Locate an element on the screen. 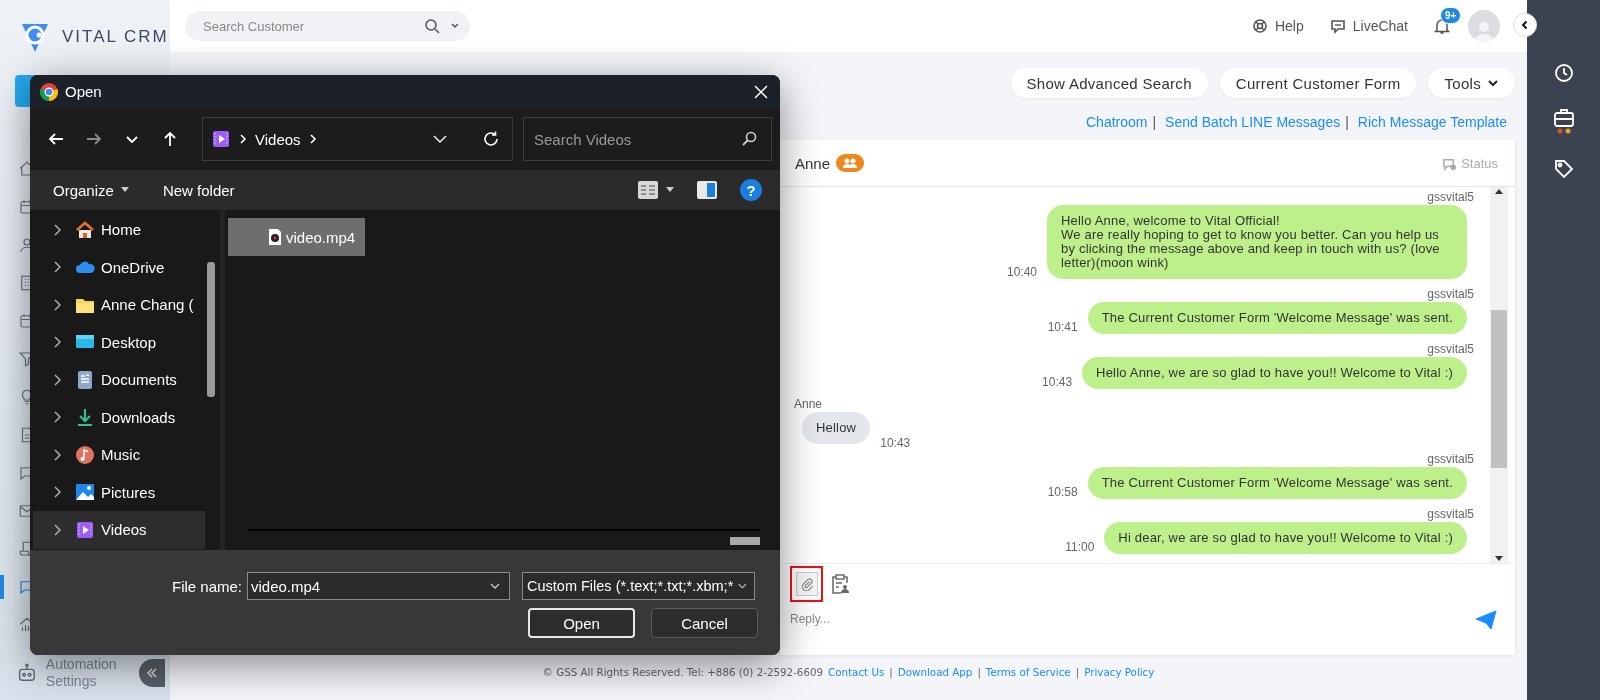 Image resolution: width=1600 pixels, height=700 pixels. nav-item: Home is located at coordinates (119, 230).